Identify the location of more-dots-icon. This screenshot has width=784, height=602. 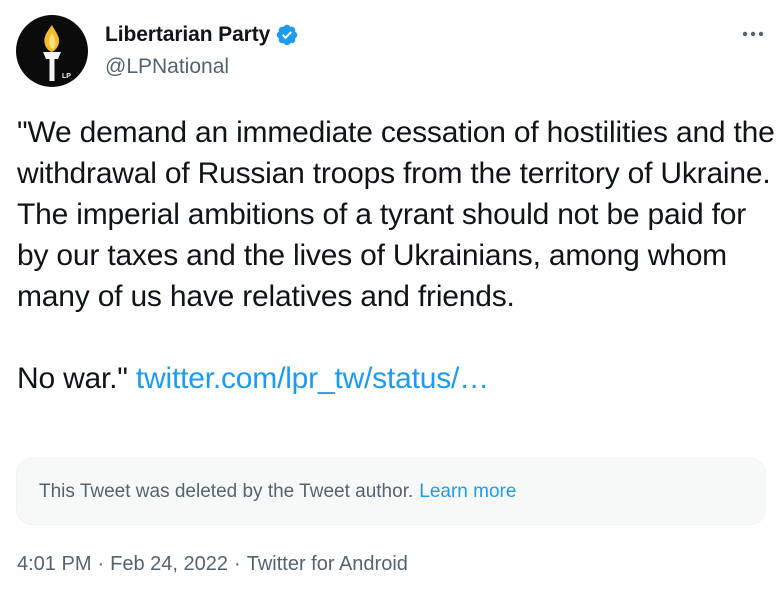
(753, 34).